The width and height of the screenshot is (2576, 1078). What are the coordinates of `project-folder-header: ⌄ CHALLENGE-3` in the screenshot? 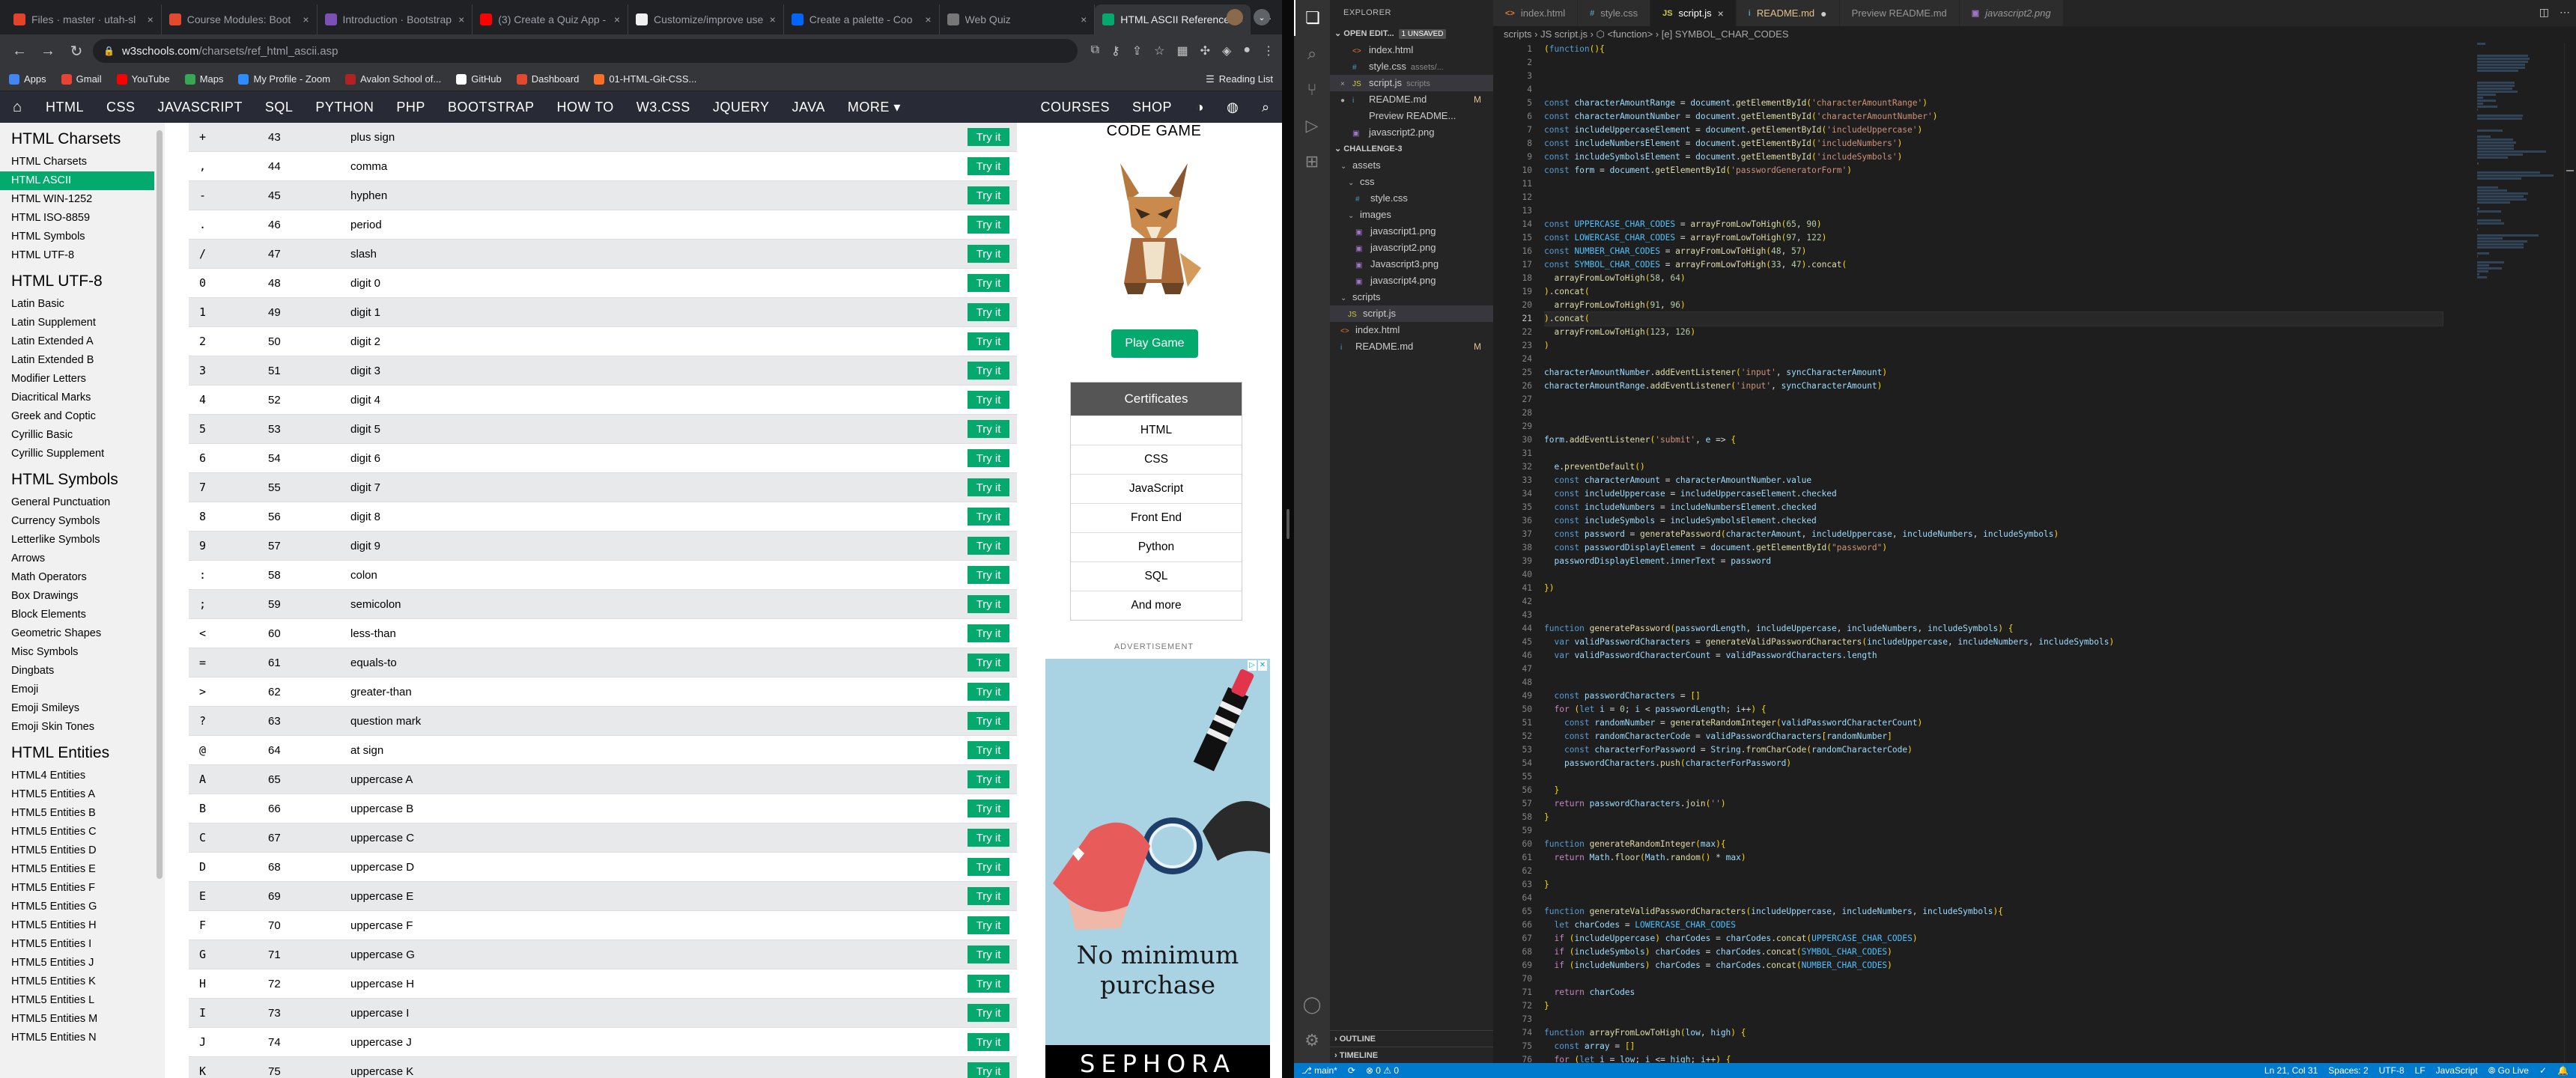 It's located at (1411, 149).